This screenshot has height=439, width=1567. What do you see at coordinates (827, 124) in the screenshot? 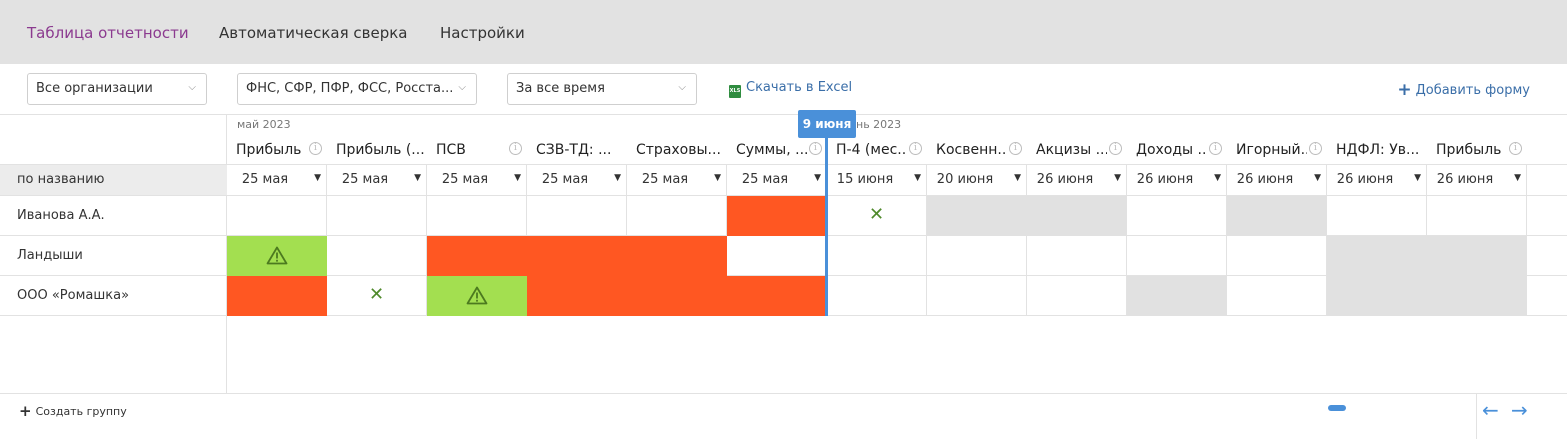
I see `today-marker-badge: 9 июня` at bounding box center [827, 124].